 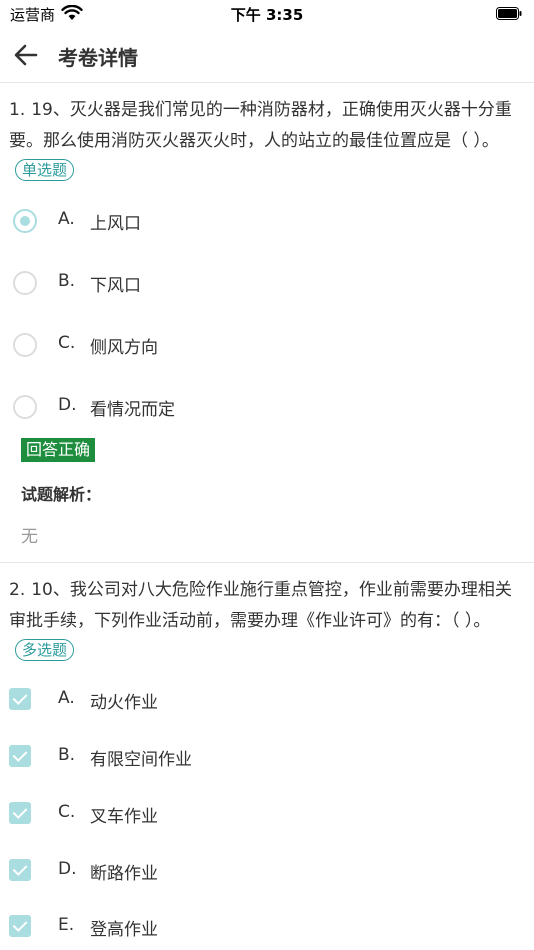 What do you see at coordinates (141, 760) in the screenshot?
I see `option-text: 有限空间作业` at bounding box center [141, 760].